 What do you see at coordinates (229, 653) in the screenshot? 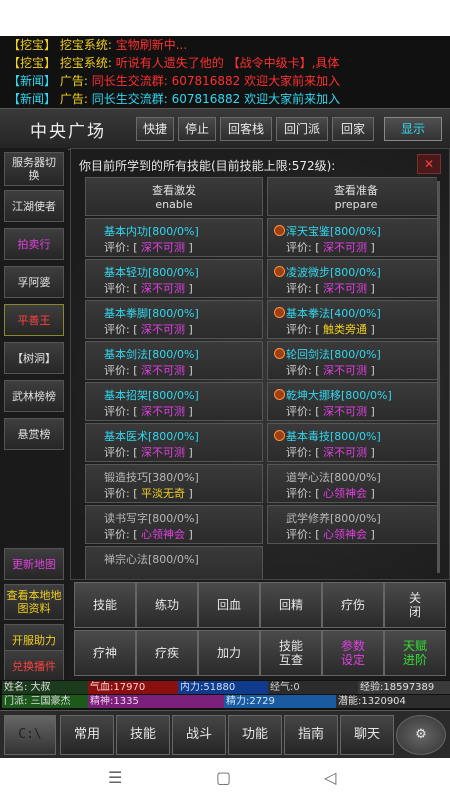
I see `add-force-button: 加力` at bounding box center [229, 653].